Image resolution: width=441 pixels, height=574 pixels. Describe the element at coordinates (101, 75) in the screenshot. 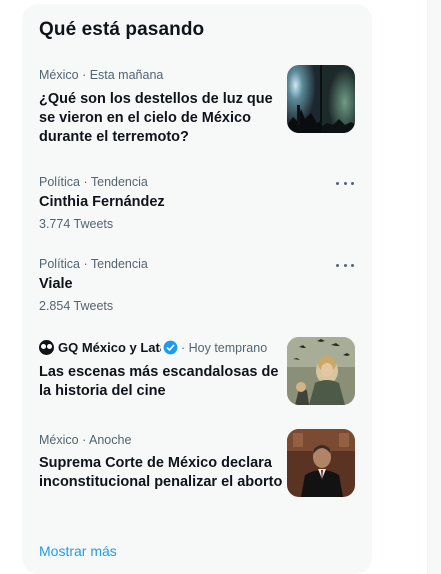

I see `trend-meta: México · Esta mañana` at that location.